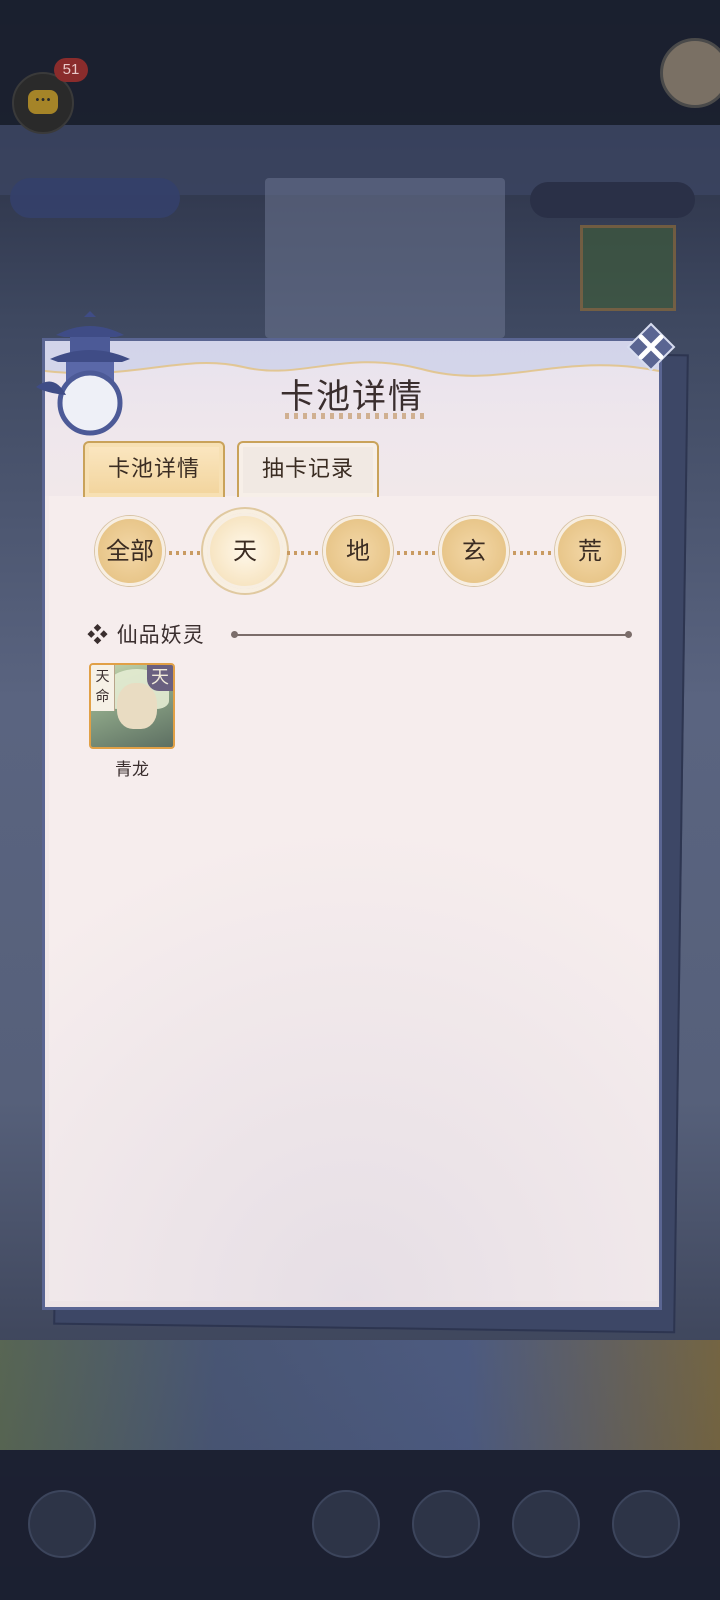 Image resolution: width=720 pixels, height=1600 pixels. I want to click on card-portrait, so click(137, 706).